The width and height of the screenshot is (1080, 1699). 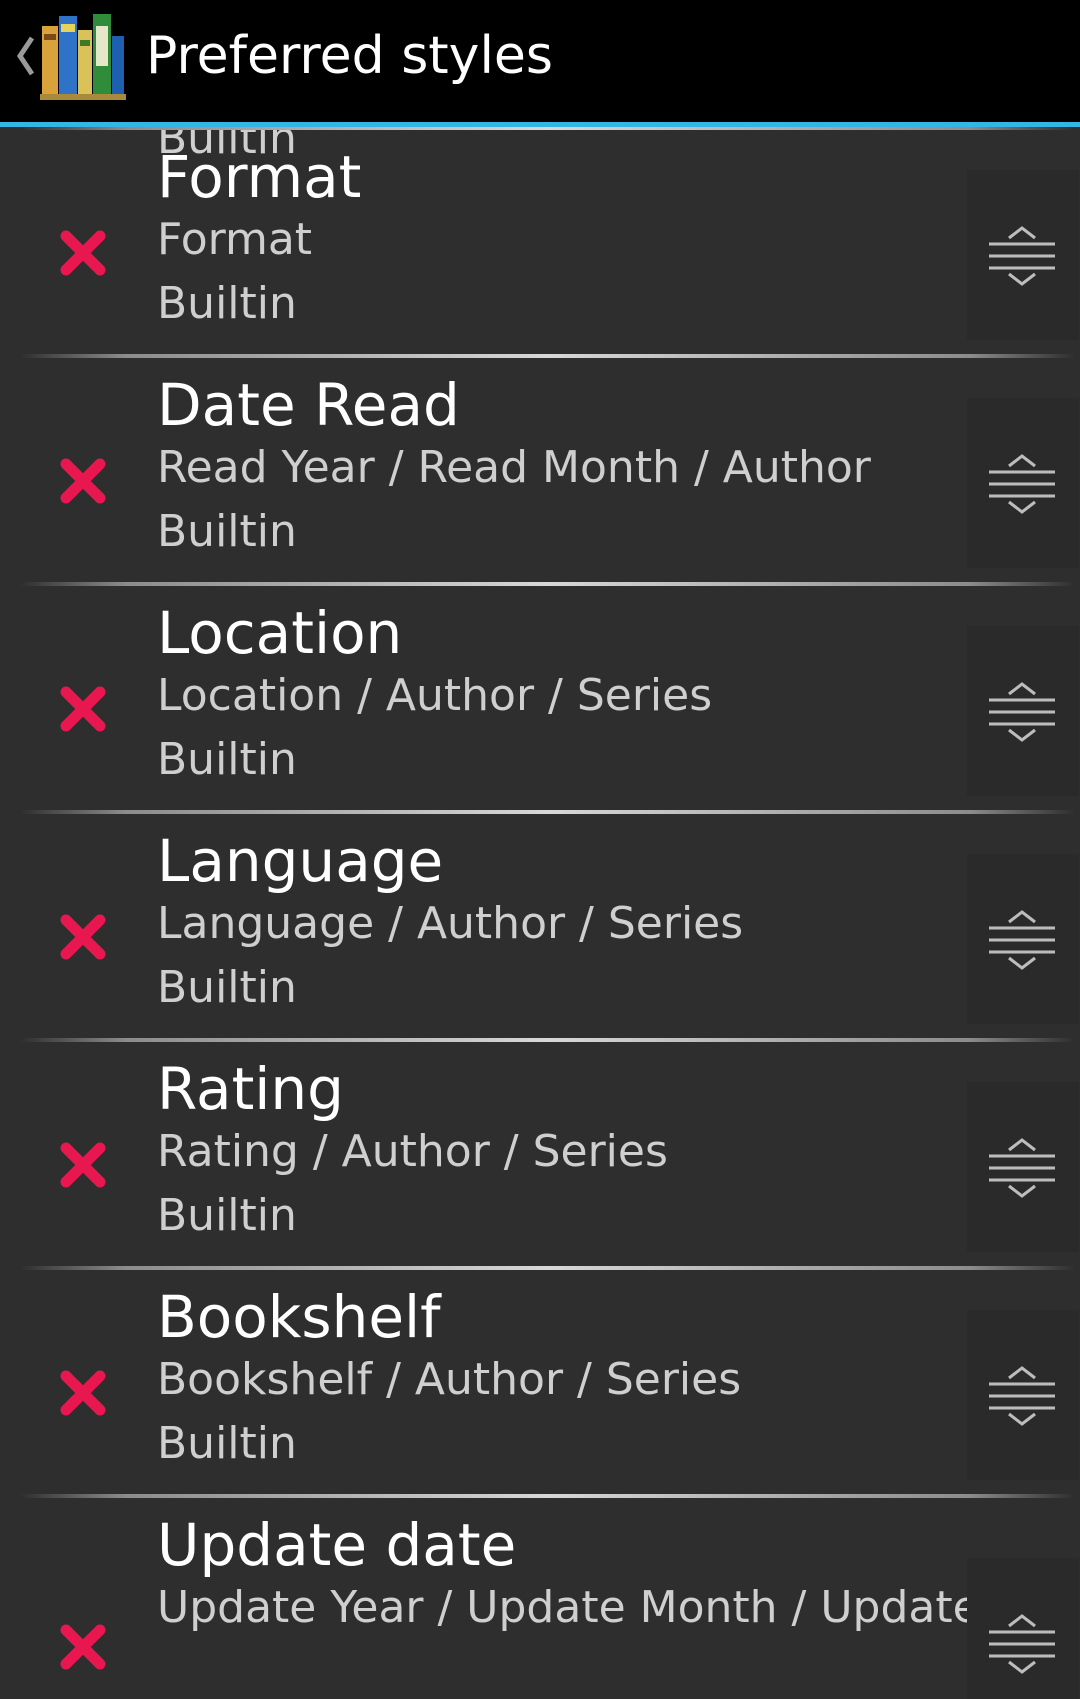 I want to click on style-name: Update date, so click(x=337, y=1545).